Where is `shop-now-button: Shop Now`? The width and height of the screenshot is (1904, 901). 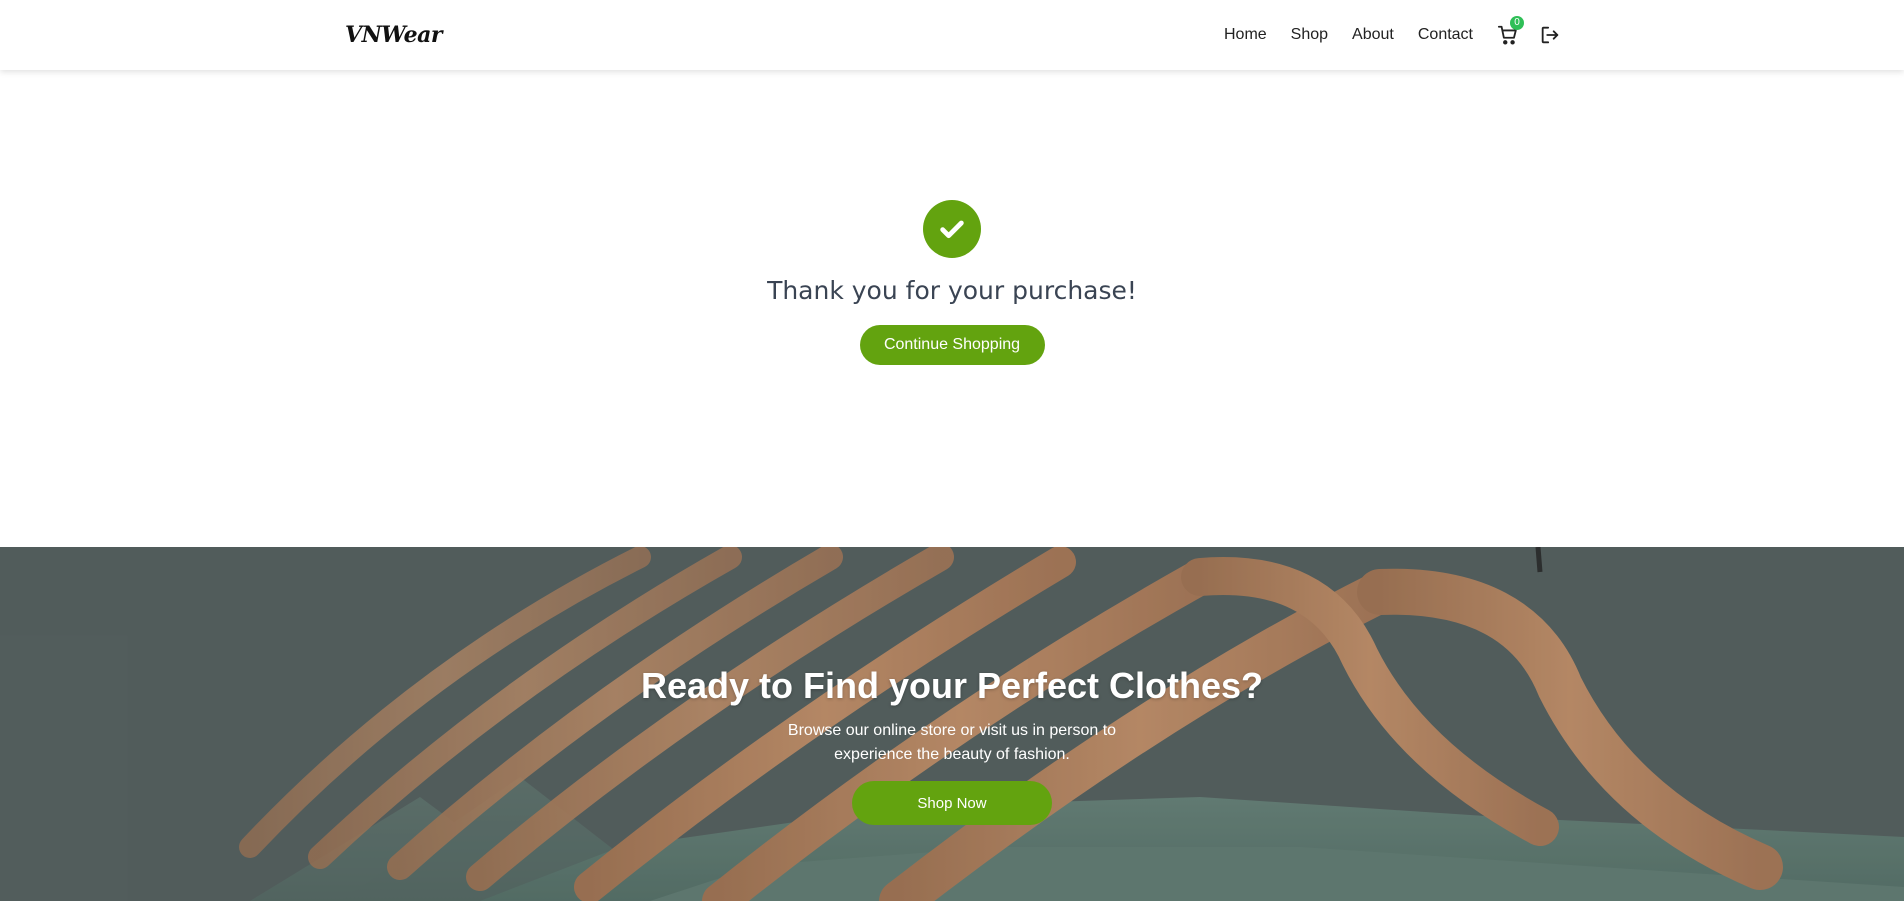 shop-now-button: Shop Now is located at coordinates (952, 803).